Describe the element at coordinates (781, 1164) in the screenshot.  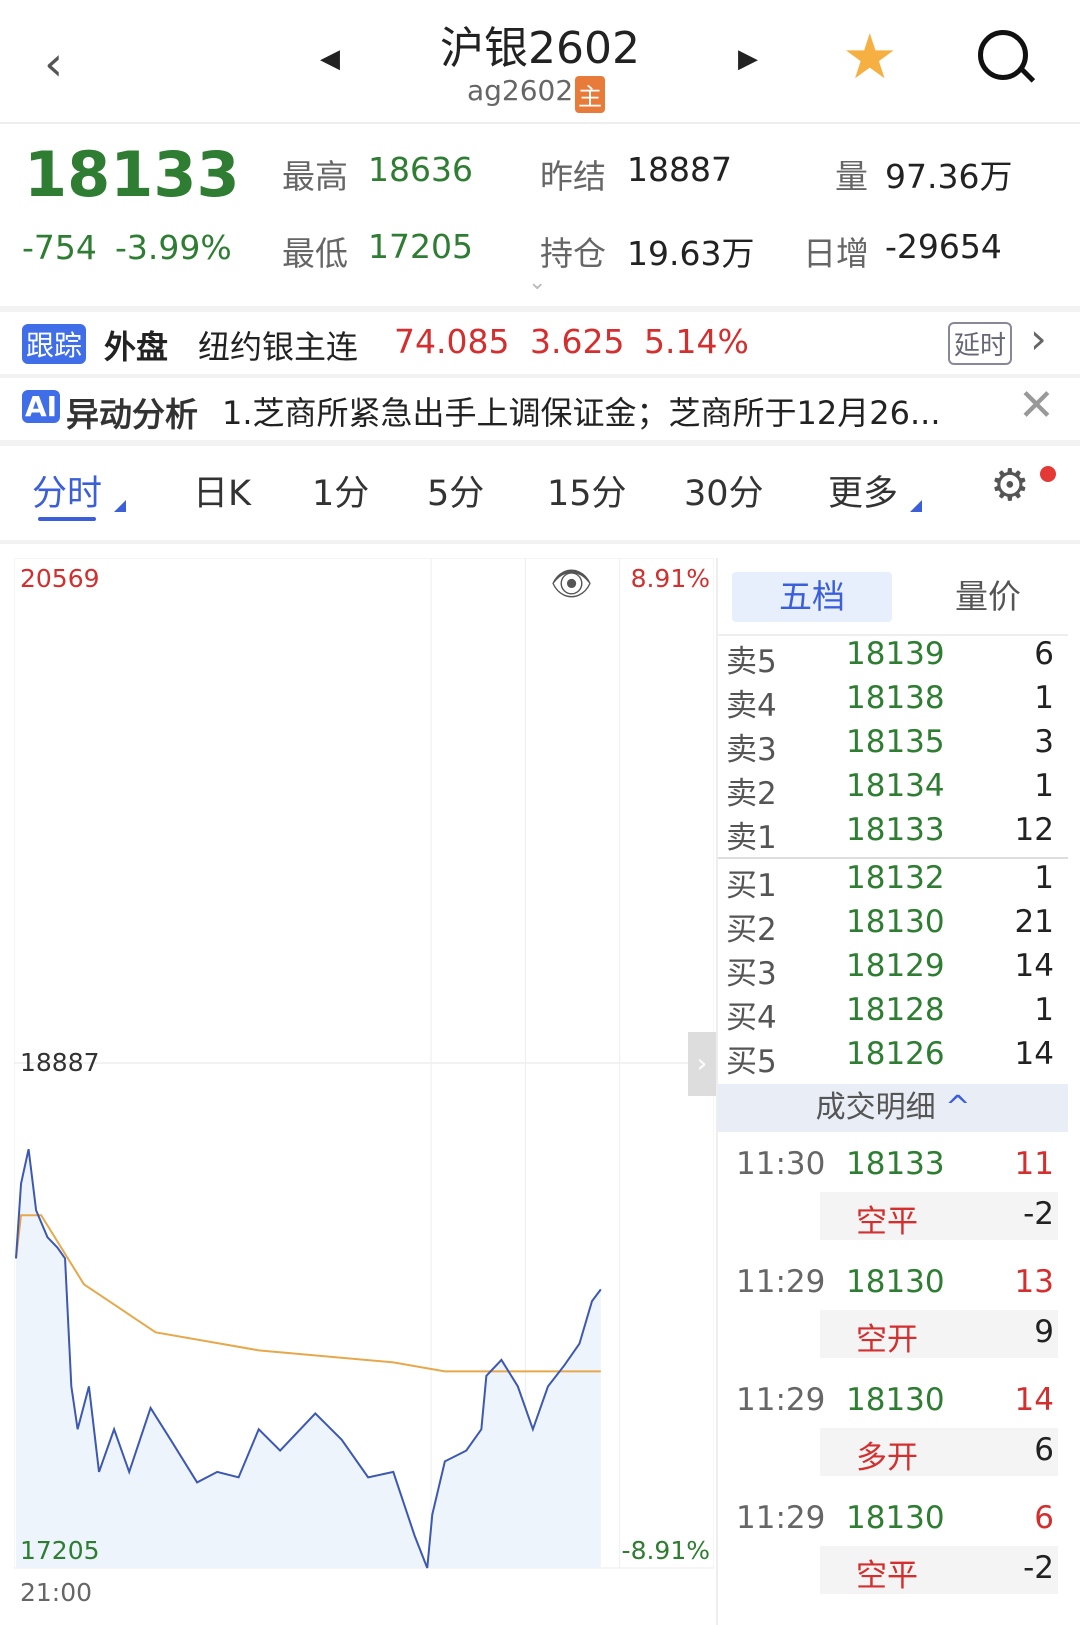
I see `trade-time: 11:30` at that location.